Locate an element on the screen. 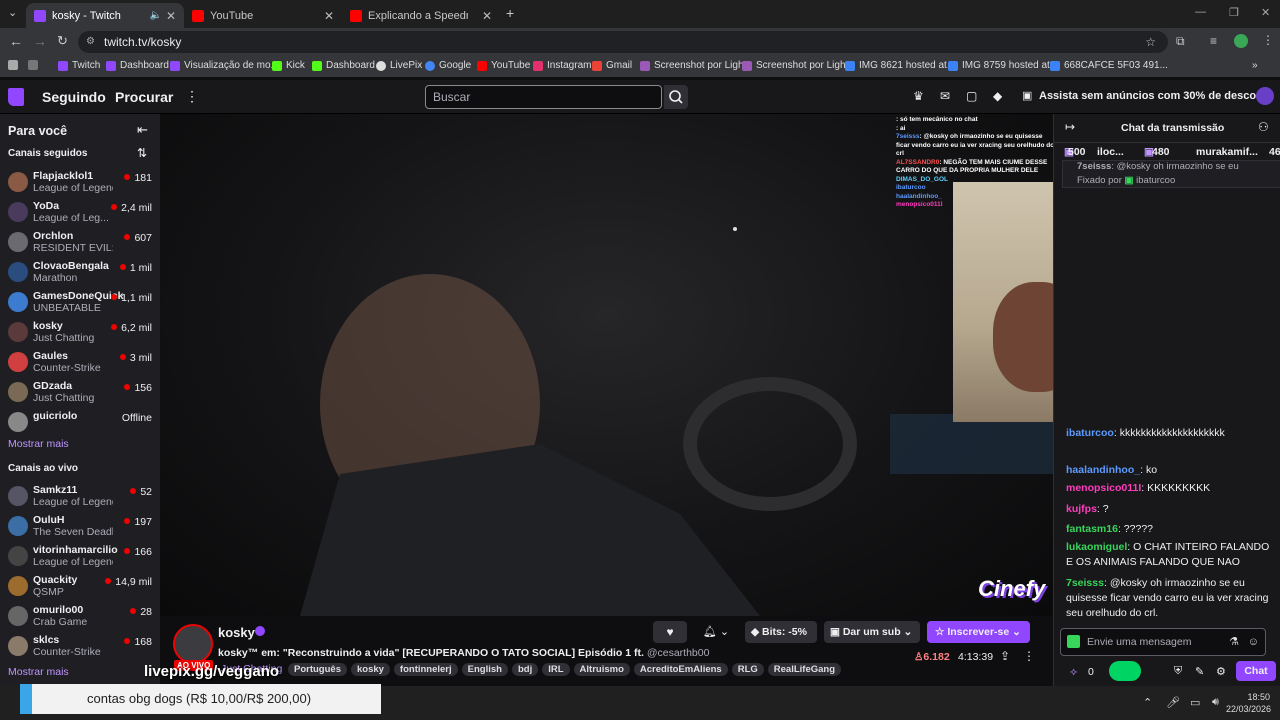 The width and height of the screenshot is (1280, 720). title-mention: @cesarthb00 is located at coordinates (678, 653).